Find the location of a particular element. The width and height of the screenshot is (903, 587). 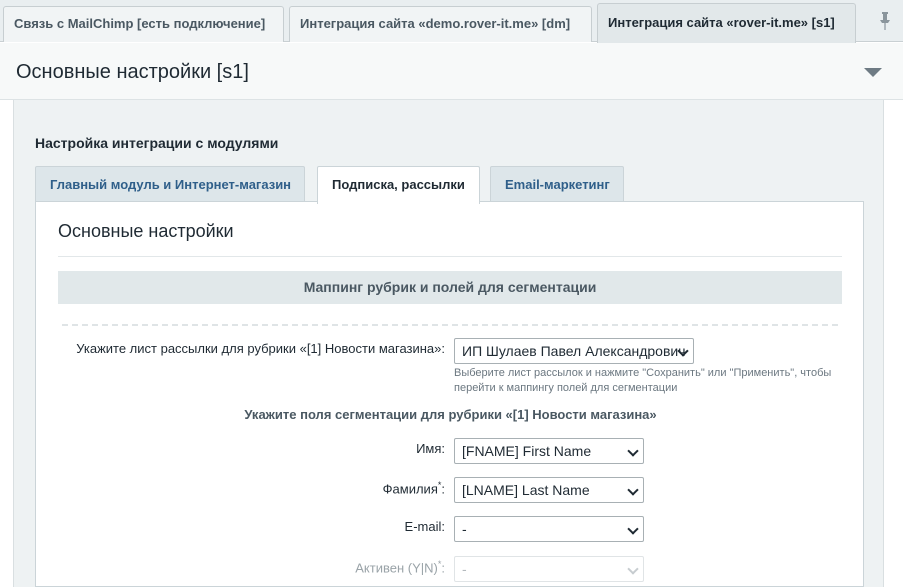

tab-email-marketing: Email-маркетинг is located at coordinates (557, 184).